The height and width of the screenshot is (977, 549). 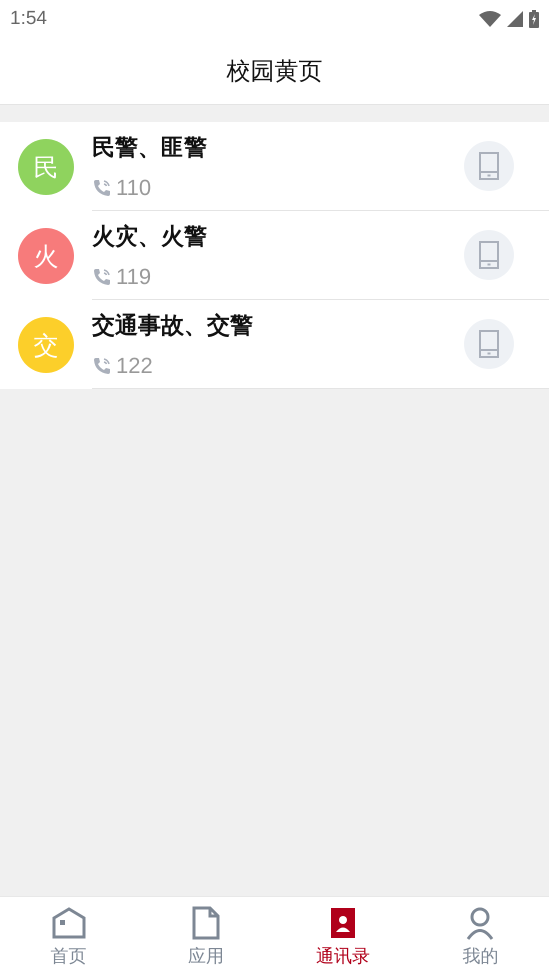 I want to click on contact-name: 民警、匪警, so click(x=150, y=148).